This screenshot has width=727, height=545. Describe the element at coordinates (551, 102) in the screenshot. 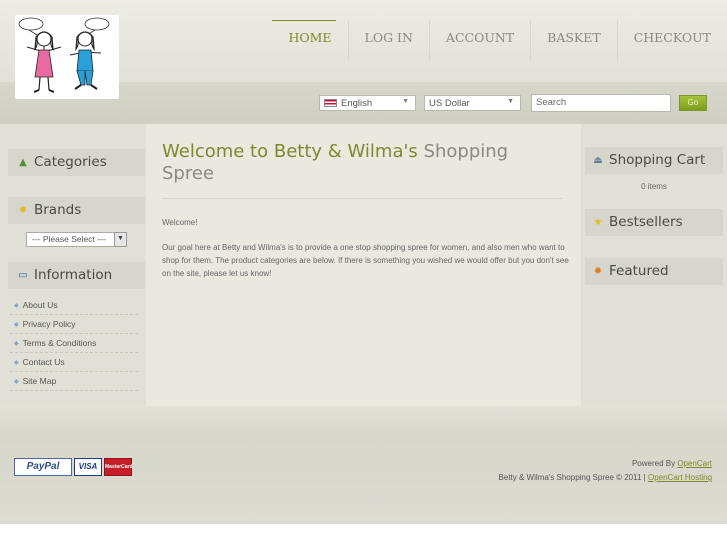

I see `search-placeholder: Search` at that location.